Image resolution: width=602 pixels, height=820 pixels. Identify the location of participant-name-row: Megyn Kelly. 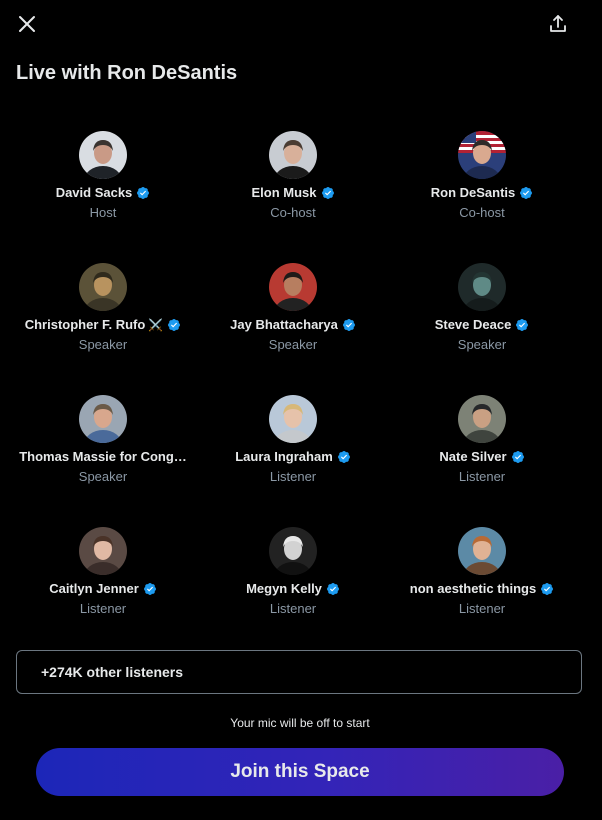
(293, 588).